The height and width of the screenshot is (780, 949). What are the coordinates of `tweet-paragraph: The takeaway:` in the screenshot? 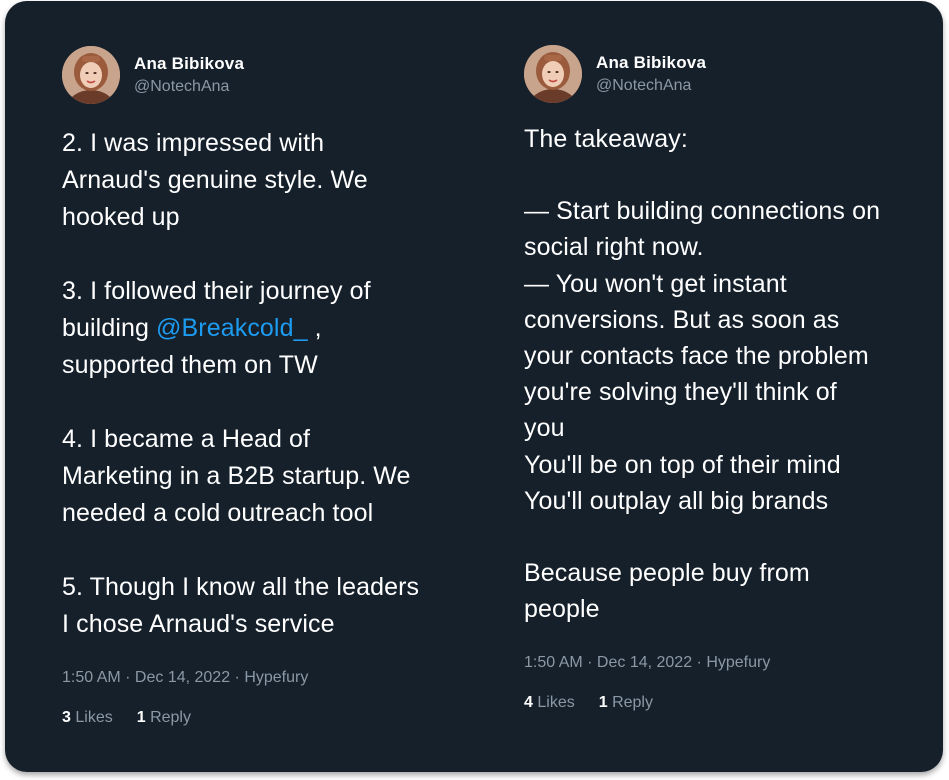 It's located at (729, 139).